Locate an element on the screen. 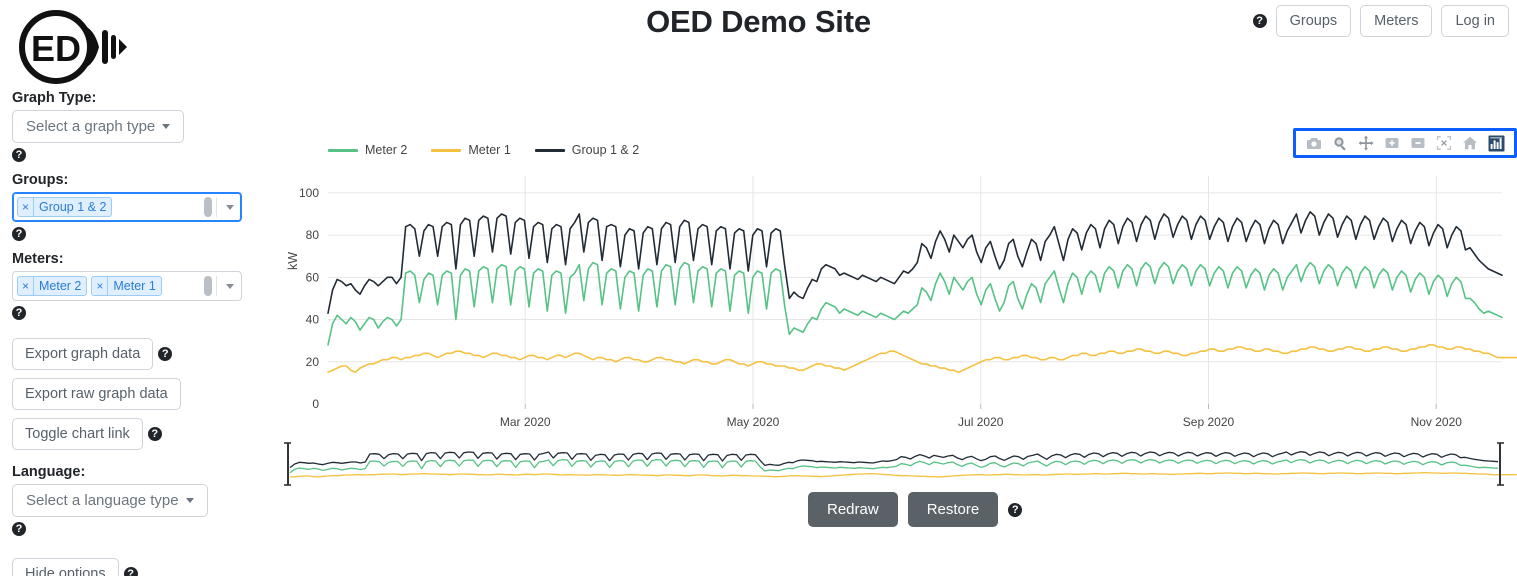 The width and height of the screenshot is (1517, 576). groups-dropdown-toggle is located at coordinates (229, 207).